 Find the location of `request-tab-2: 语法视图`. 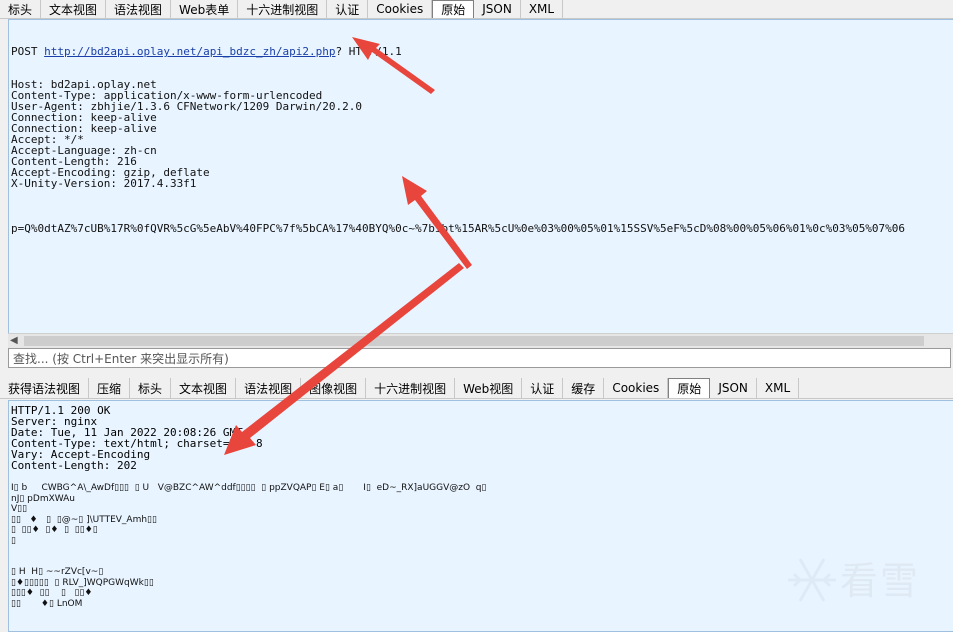

request-tab-2: 语法视图 is located at coordinates (139, 9).